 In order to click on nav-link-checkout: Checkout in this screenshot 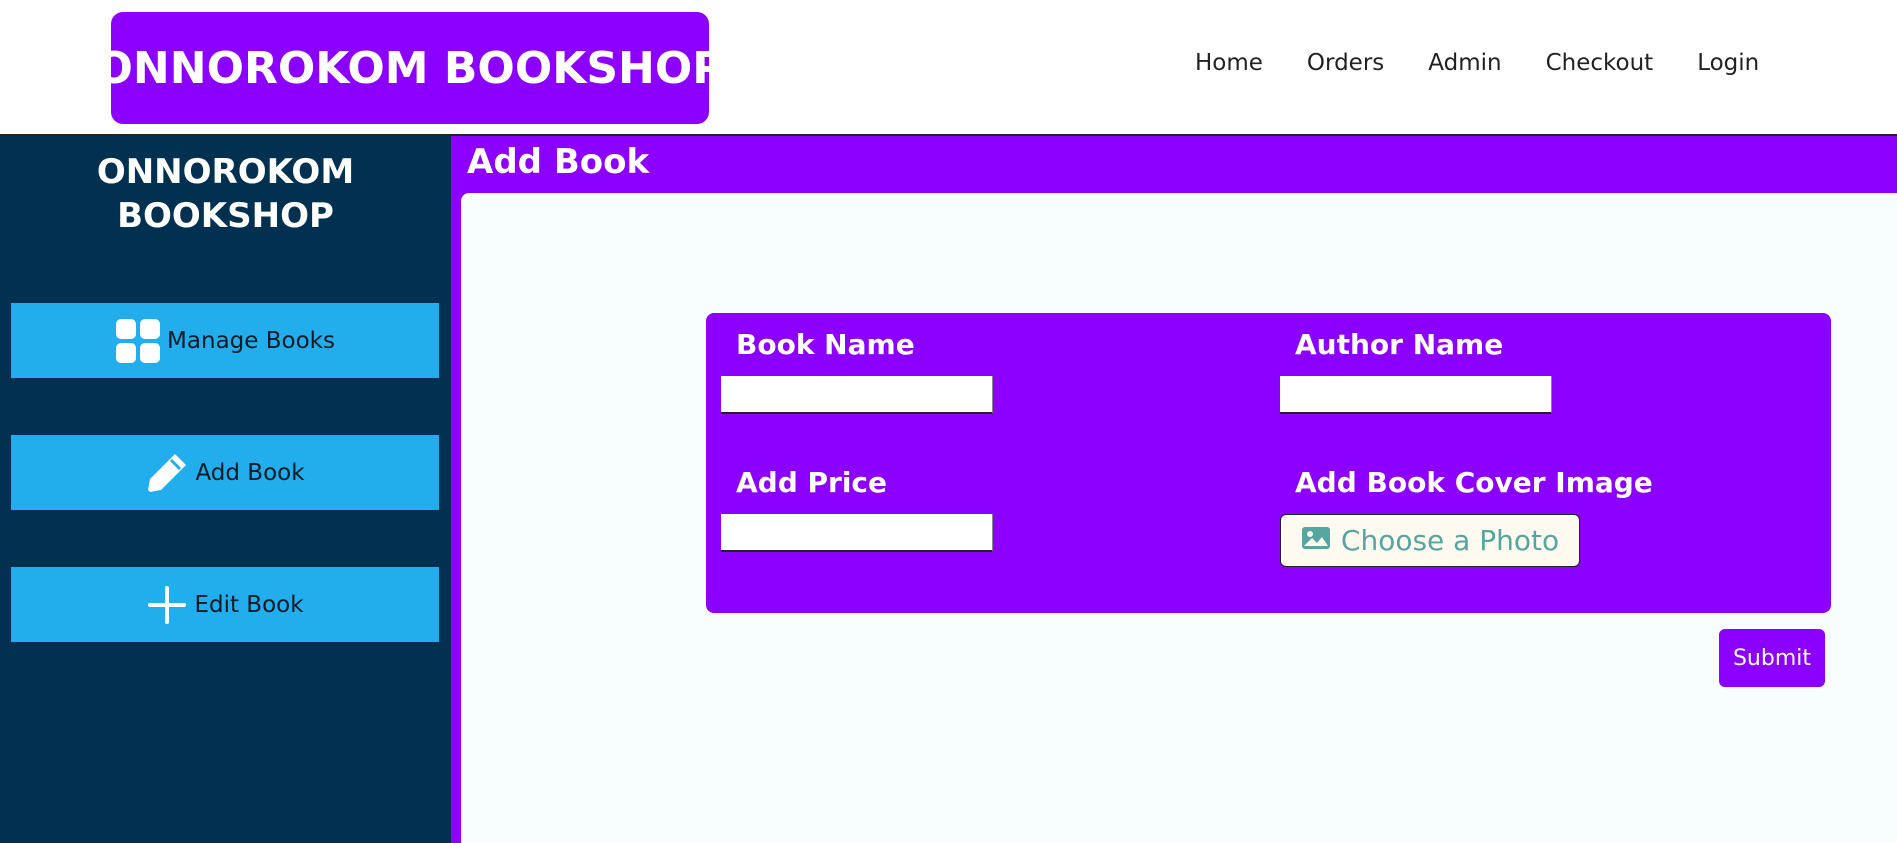, I will do `click(1600, 63)`.